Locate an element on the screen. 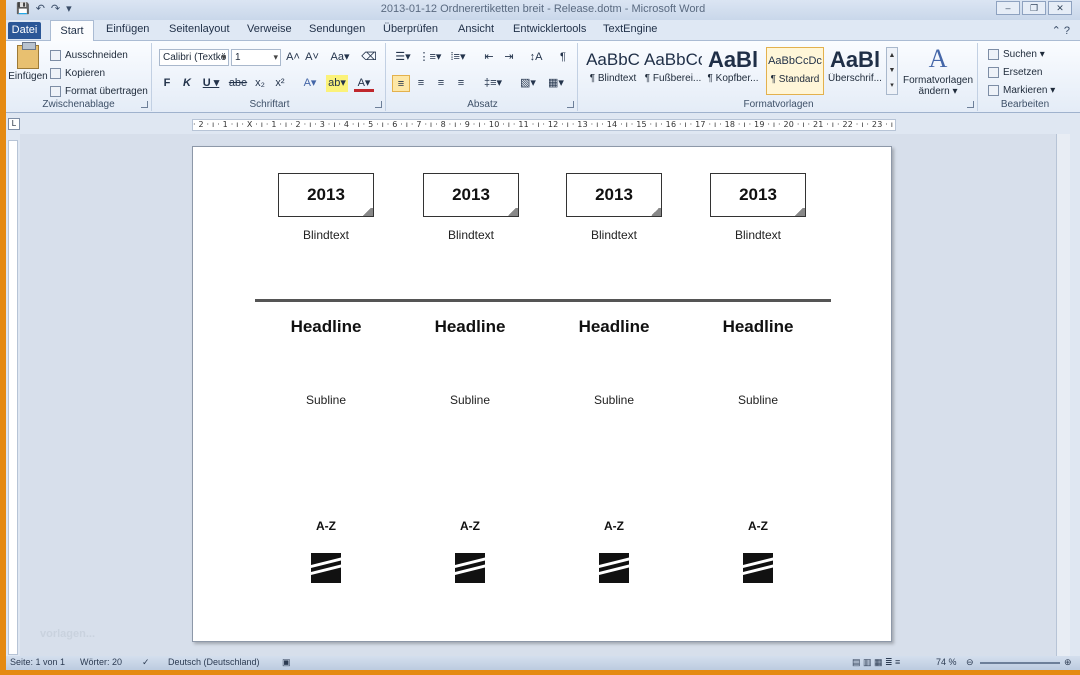 The width and height of the screenshot is (1080, 675). clear-format-button: ⌫ is located at coordinates (369, 57).